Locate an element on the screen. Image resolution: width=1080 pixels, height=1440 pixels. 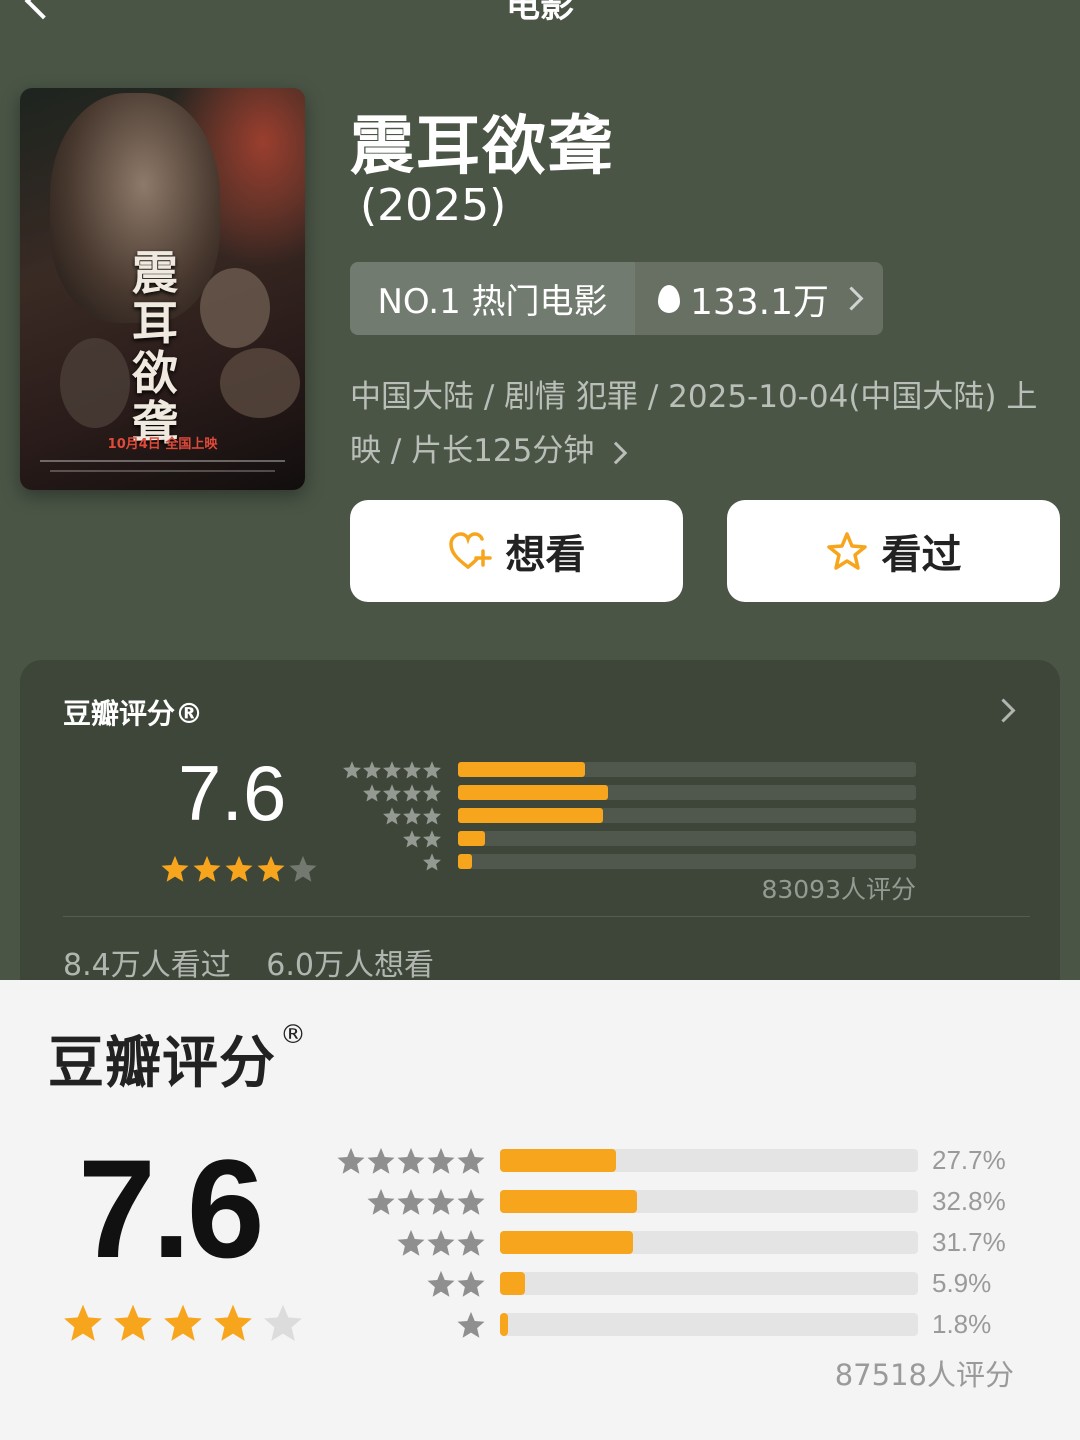
rating-detail-distribution: 27.7% 32.8% 31.7% 5.9% 1.8% is located at coordinates (671, 1242).